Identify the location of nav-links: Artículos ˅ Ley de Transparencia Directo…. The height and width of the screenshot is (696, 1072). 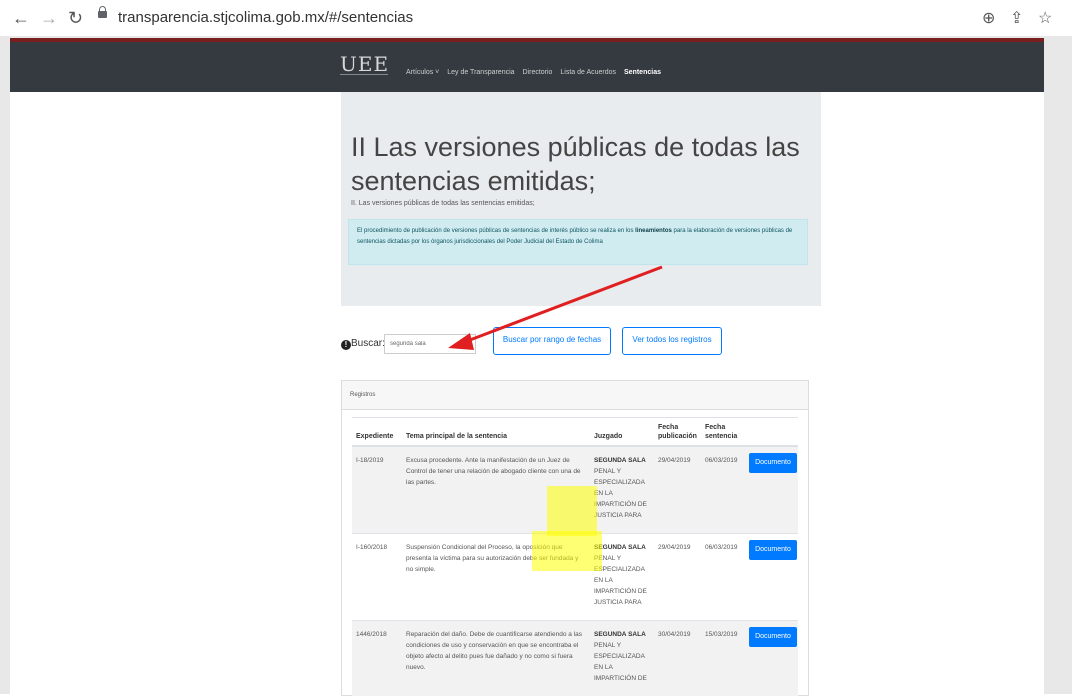
(536, 72).